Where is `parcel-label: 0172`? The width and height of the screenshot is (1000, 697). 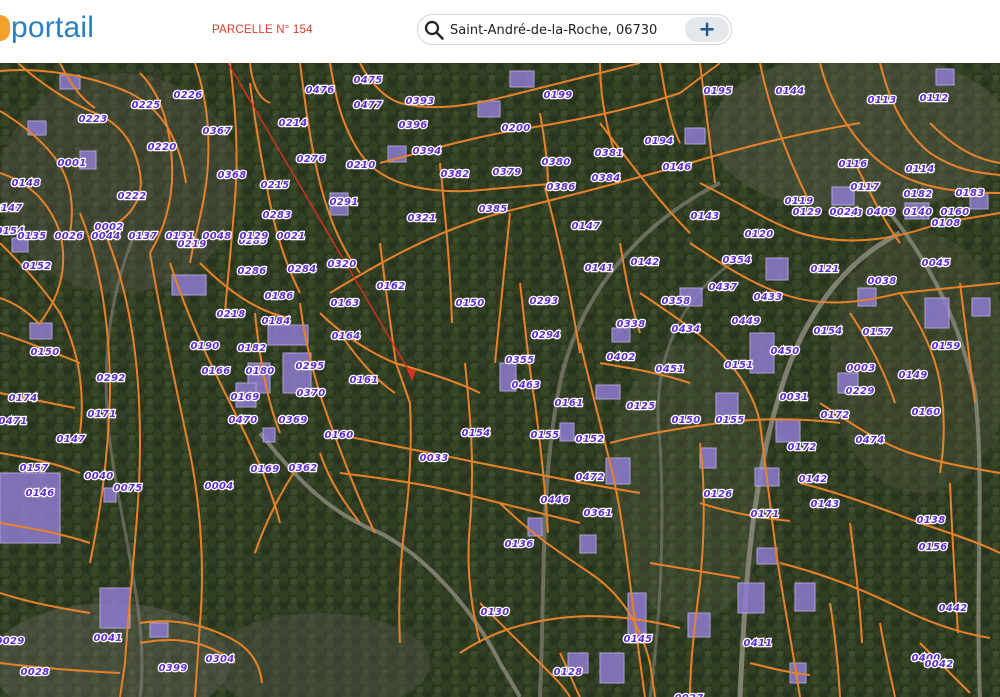 parcel-label: 0172 is located at coordinates (834, 416).